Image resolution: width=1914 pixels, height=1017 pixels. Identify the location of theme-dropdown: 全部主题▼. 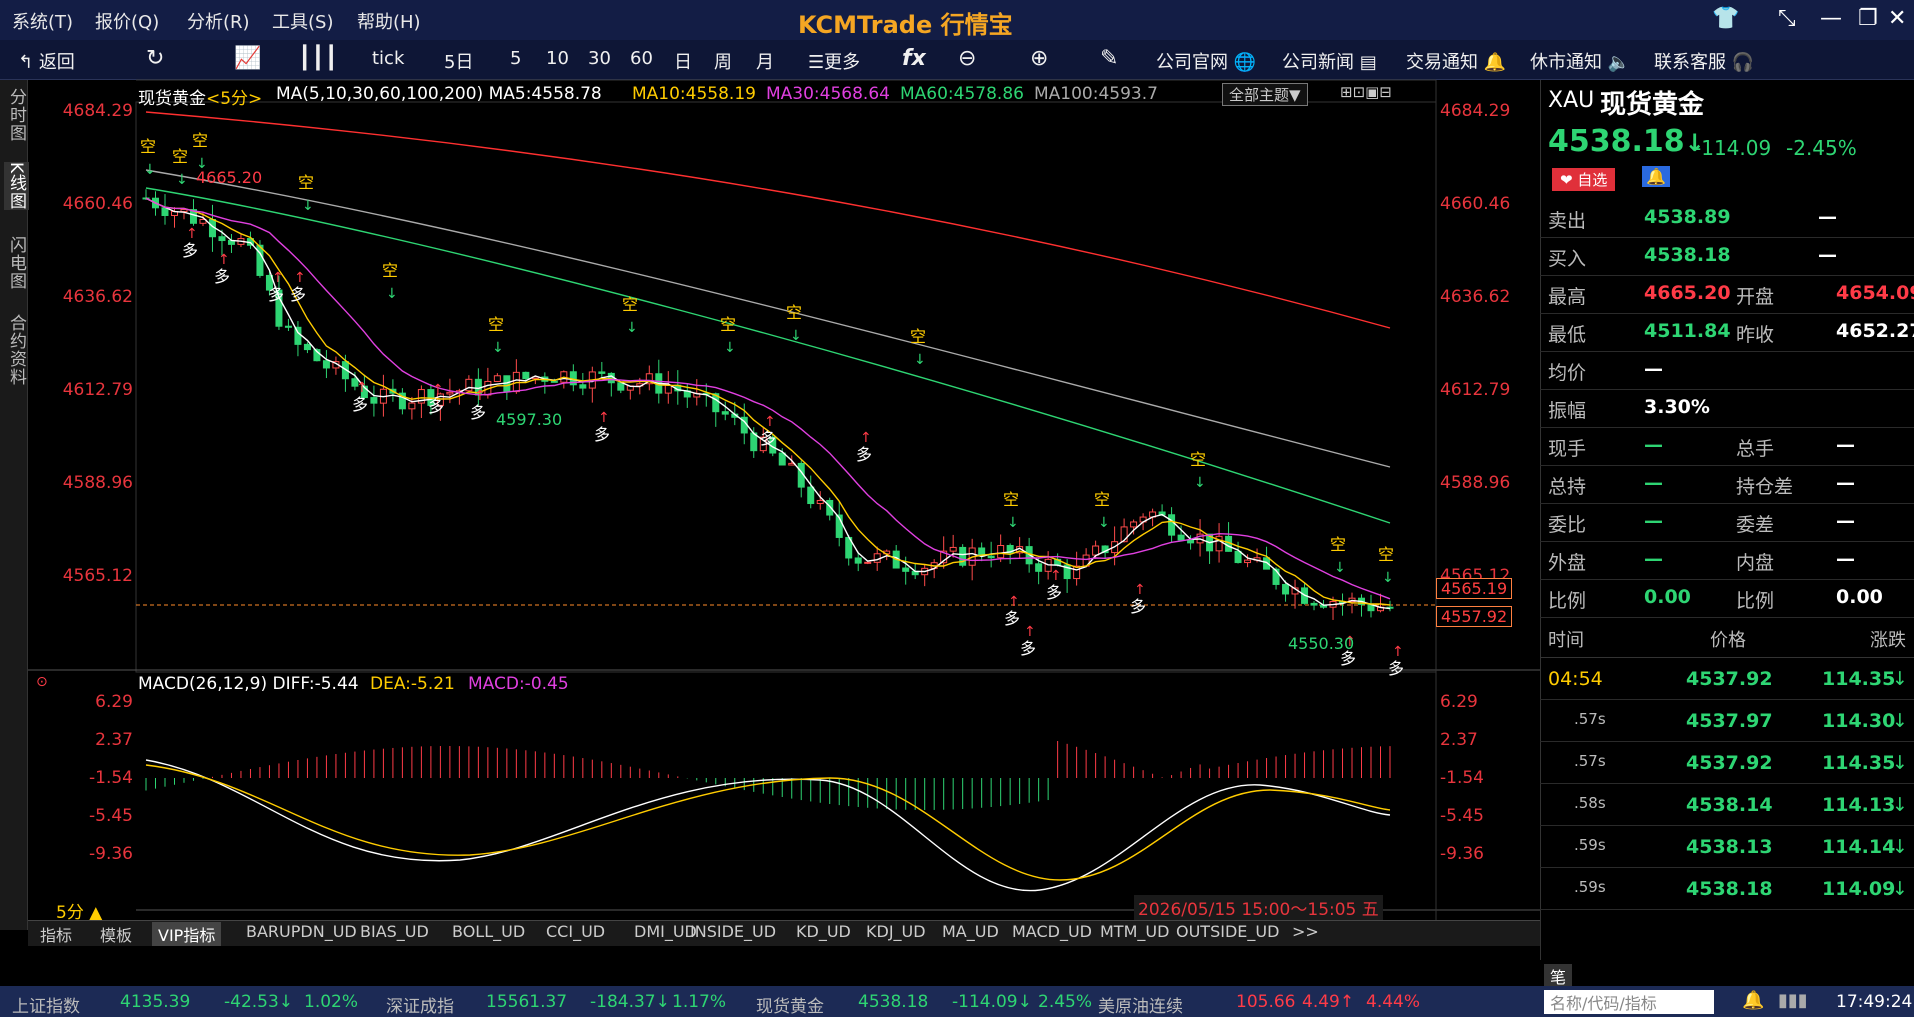
(1265, 94).